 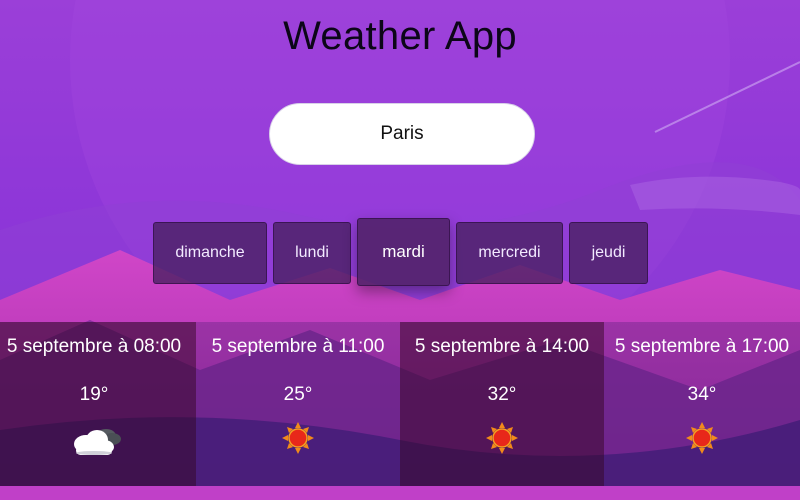 I want to click on forecast-item: 5 septembre à 14:00 32°, so click(x=502, y=404).